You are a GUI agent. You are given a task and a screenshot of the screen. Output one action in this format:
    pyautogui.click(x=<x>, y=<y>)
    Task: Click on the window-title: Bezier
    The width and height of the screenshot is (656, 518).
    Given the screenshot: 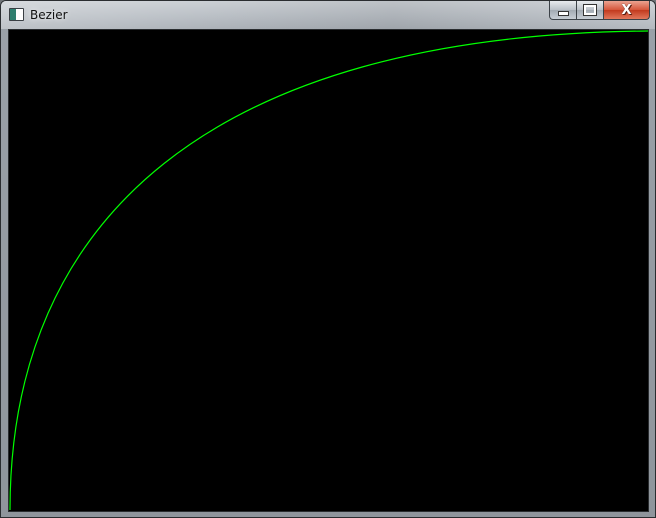 What is the action you would take?
    pyautogui.click(x=49, y=15)
    